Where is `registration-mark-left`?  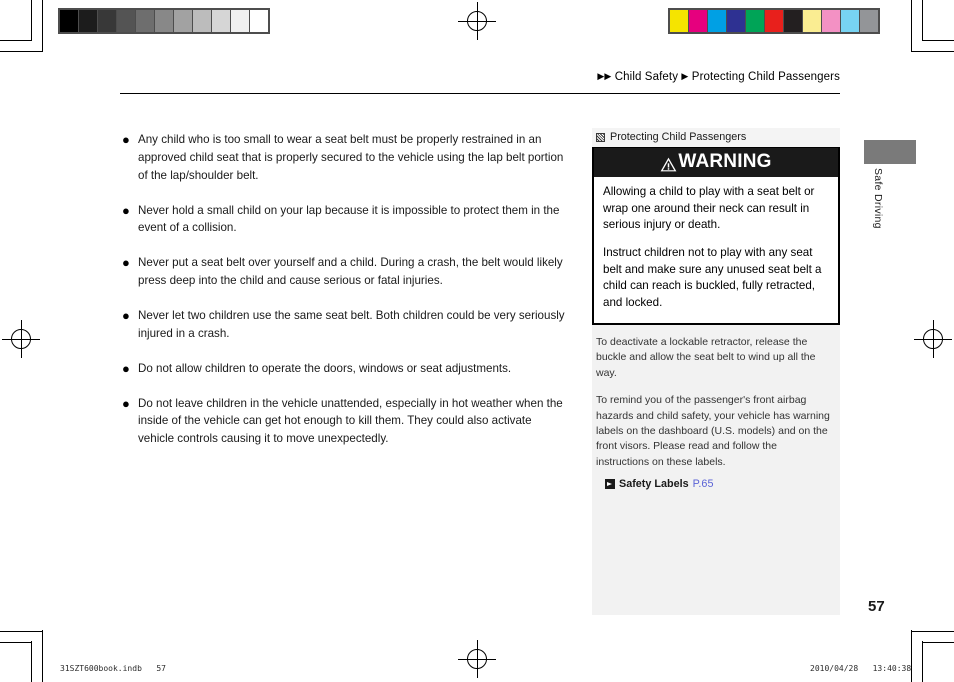 registration-mark-left is located at coordinates (21, 339).